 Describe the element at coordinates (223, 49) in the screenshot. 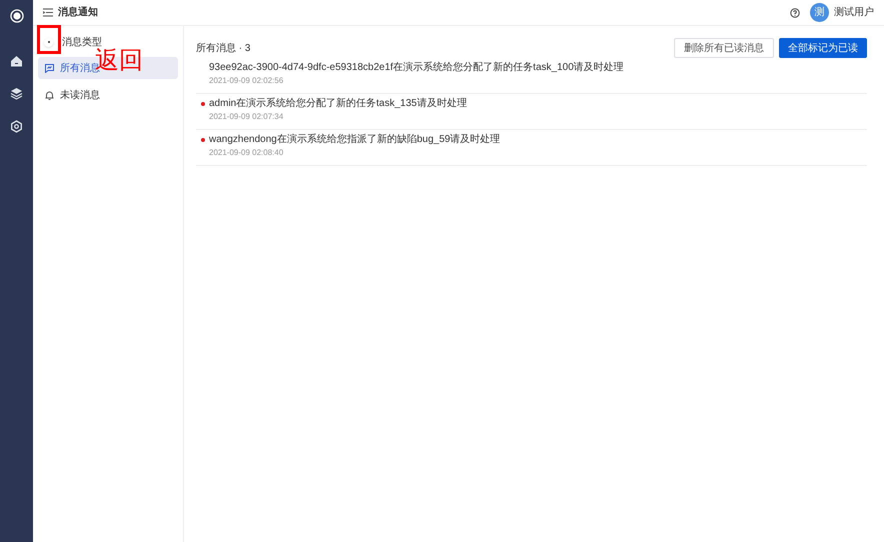

I see `section-title: 所有消息 · 3` at that location.